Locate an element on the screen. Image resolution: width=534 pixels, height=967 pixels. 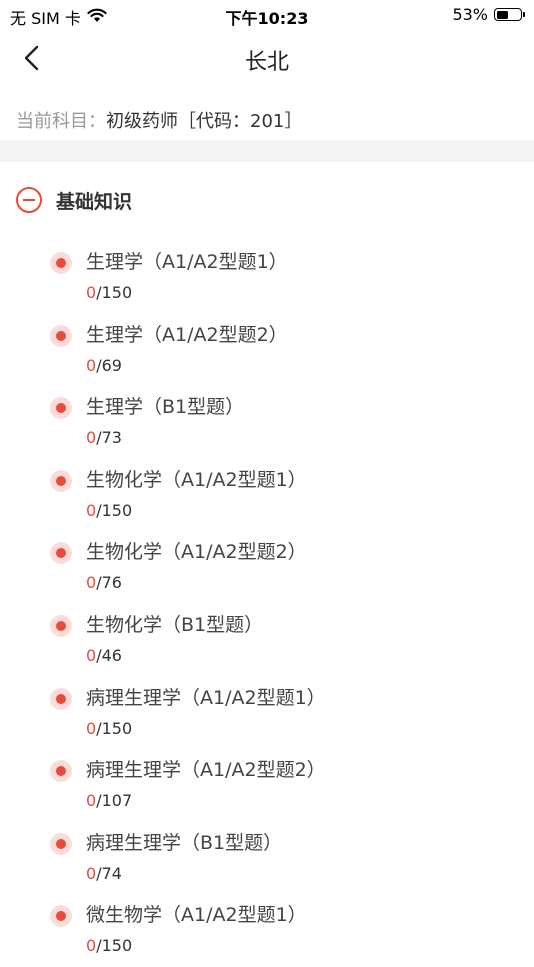
list-item: 生理学（A1/A2型题2） 0/69 is located at coordinates (267, 350).